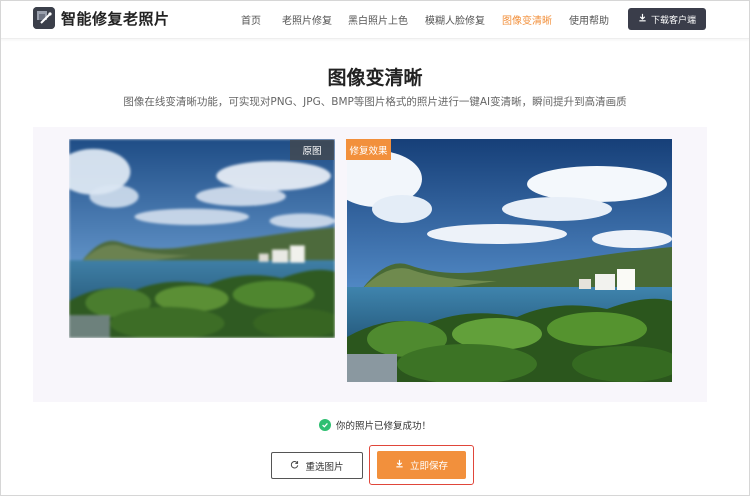 This screenshot has width=750, height=496. I want to click on nav-item-image-enhance: 图像变清晰, so click(527, 19).